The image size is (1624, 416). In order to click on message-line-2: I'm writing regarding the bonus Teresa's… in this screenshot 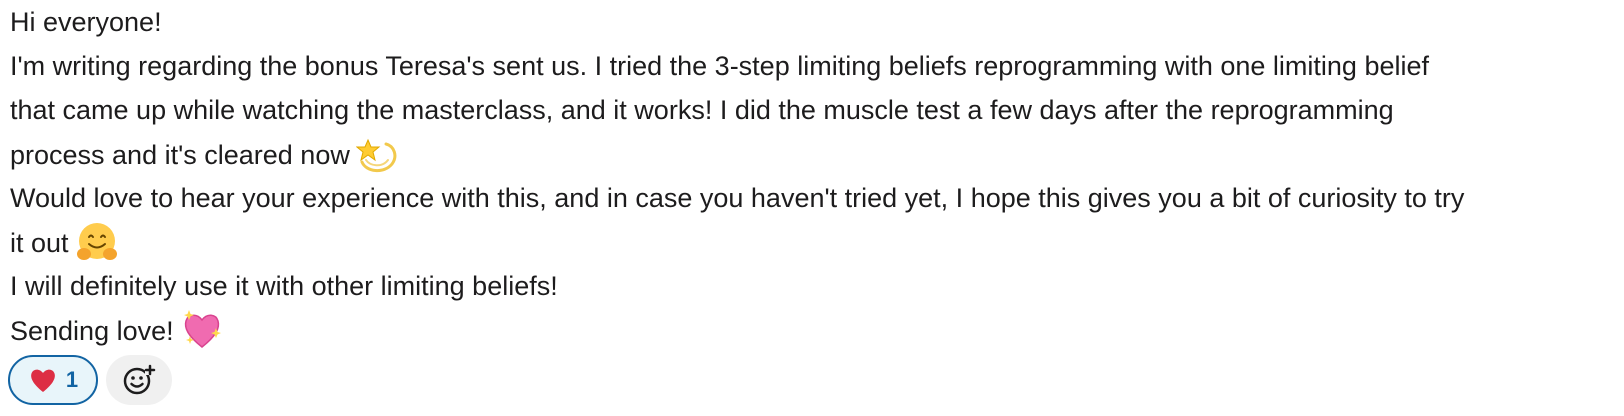, I will do `click(719, 66)`.